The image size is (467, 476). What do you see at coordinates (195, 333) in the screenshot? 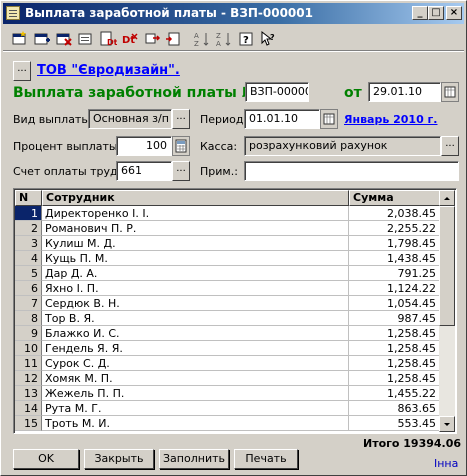
I see `employee-cell: Блажко И. С.` at bounding box center [195, 333].